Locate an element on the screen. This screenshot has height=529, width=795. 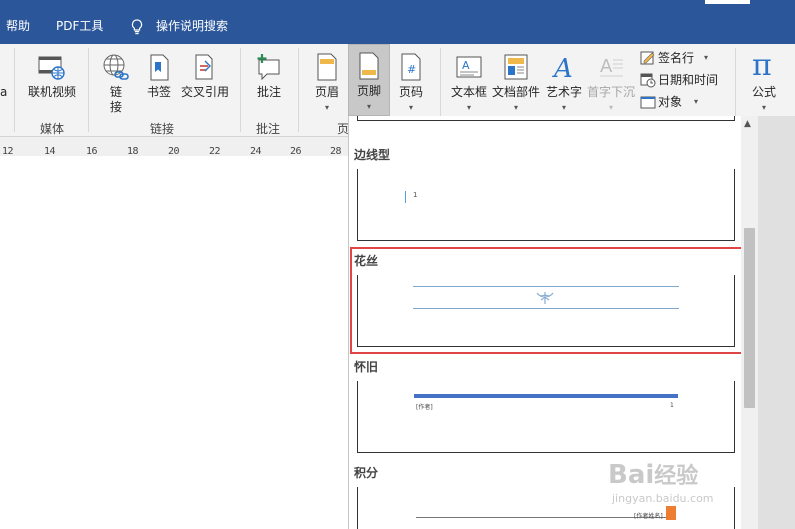
link-globe-icon is located at coordinates (116, 69).